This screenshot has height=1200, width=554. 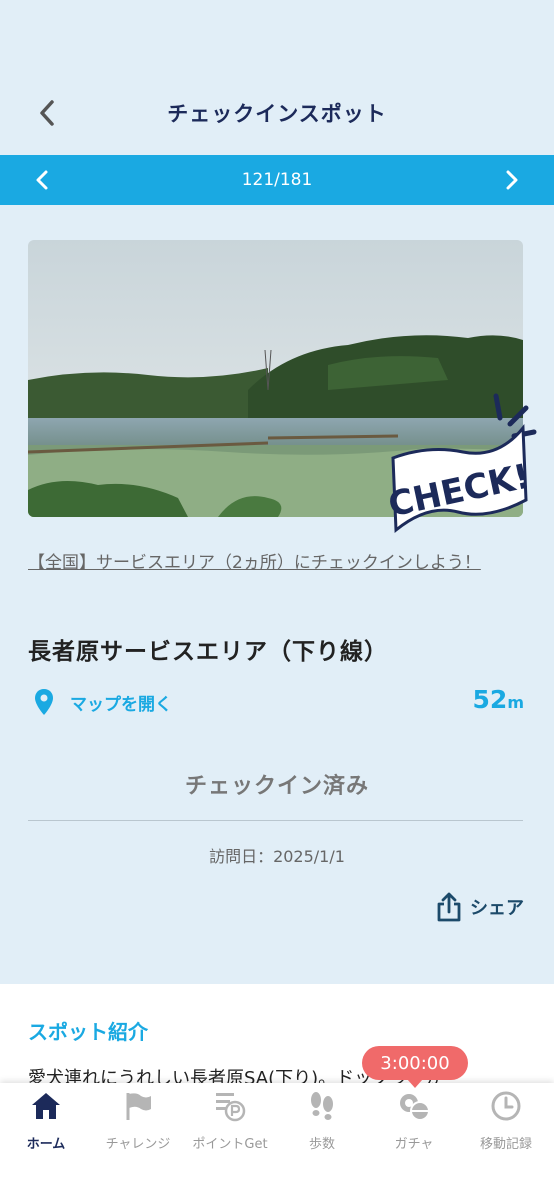 What do you see at coordinates (208, 652) in the screenshot?
I see `spot-name: 長者原サービスエリア（下り線）` at bounding box center [208, 652].